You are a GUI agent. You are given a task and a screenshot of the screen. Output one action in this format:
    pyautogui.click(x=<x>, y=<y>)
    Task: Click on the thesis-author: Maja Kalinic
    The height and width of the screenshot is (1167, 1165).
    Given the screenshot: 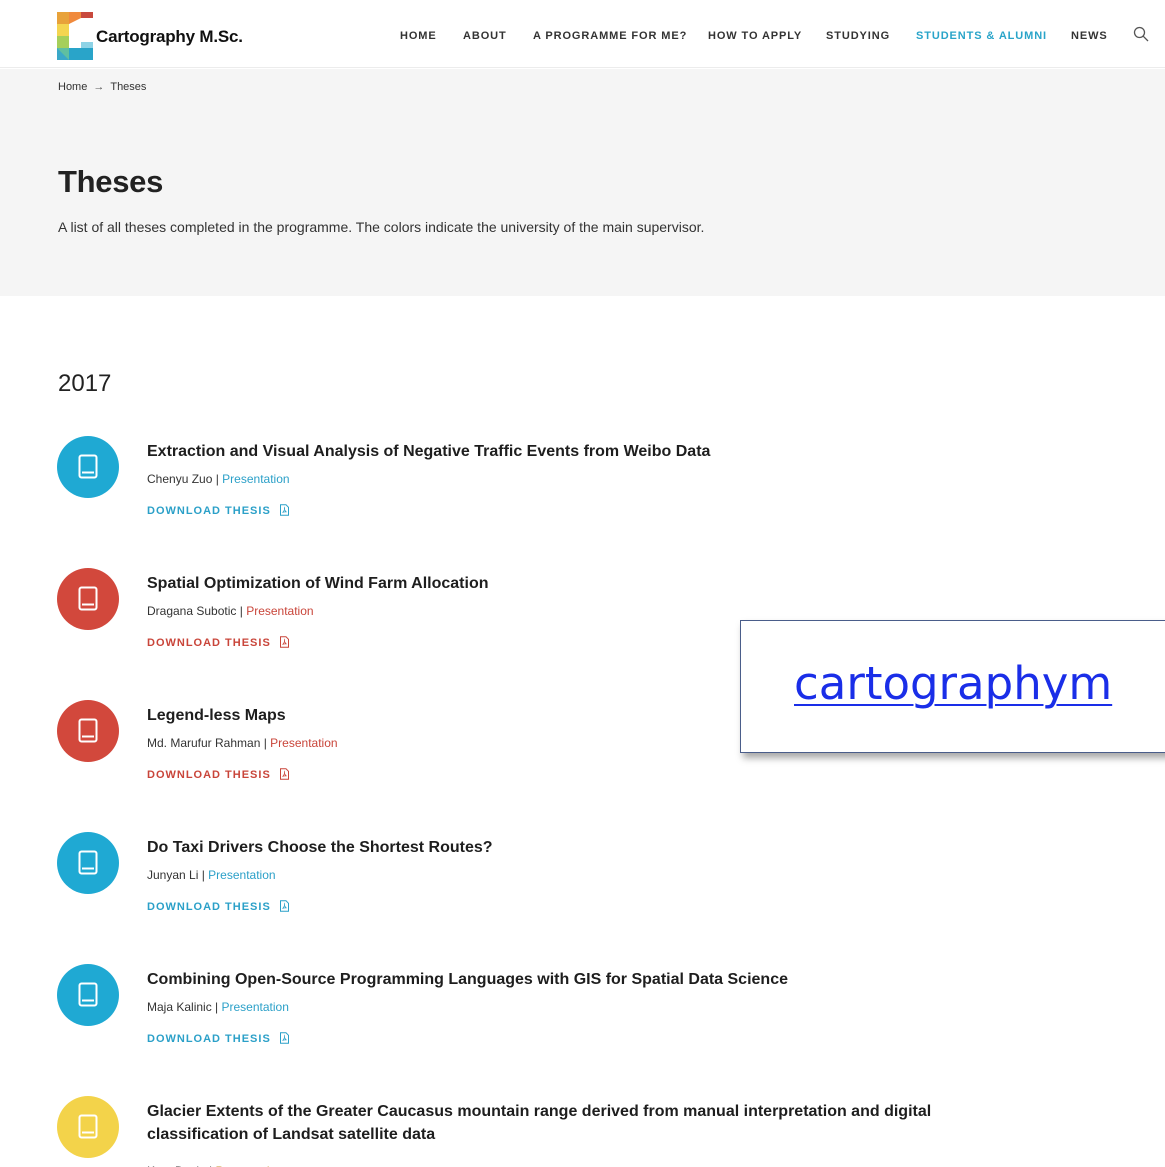 What is the action you would take?
    pyautogui.click(x=179, y=1007)
    